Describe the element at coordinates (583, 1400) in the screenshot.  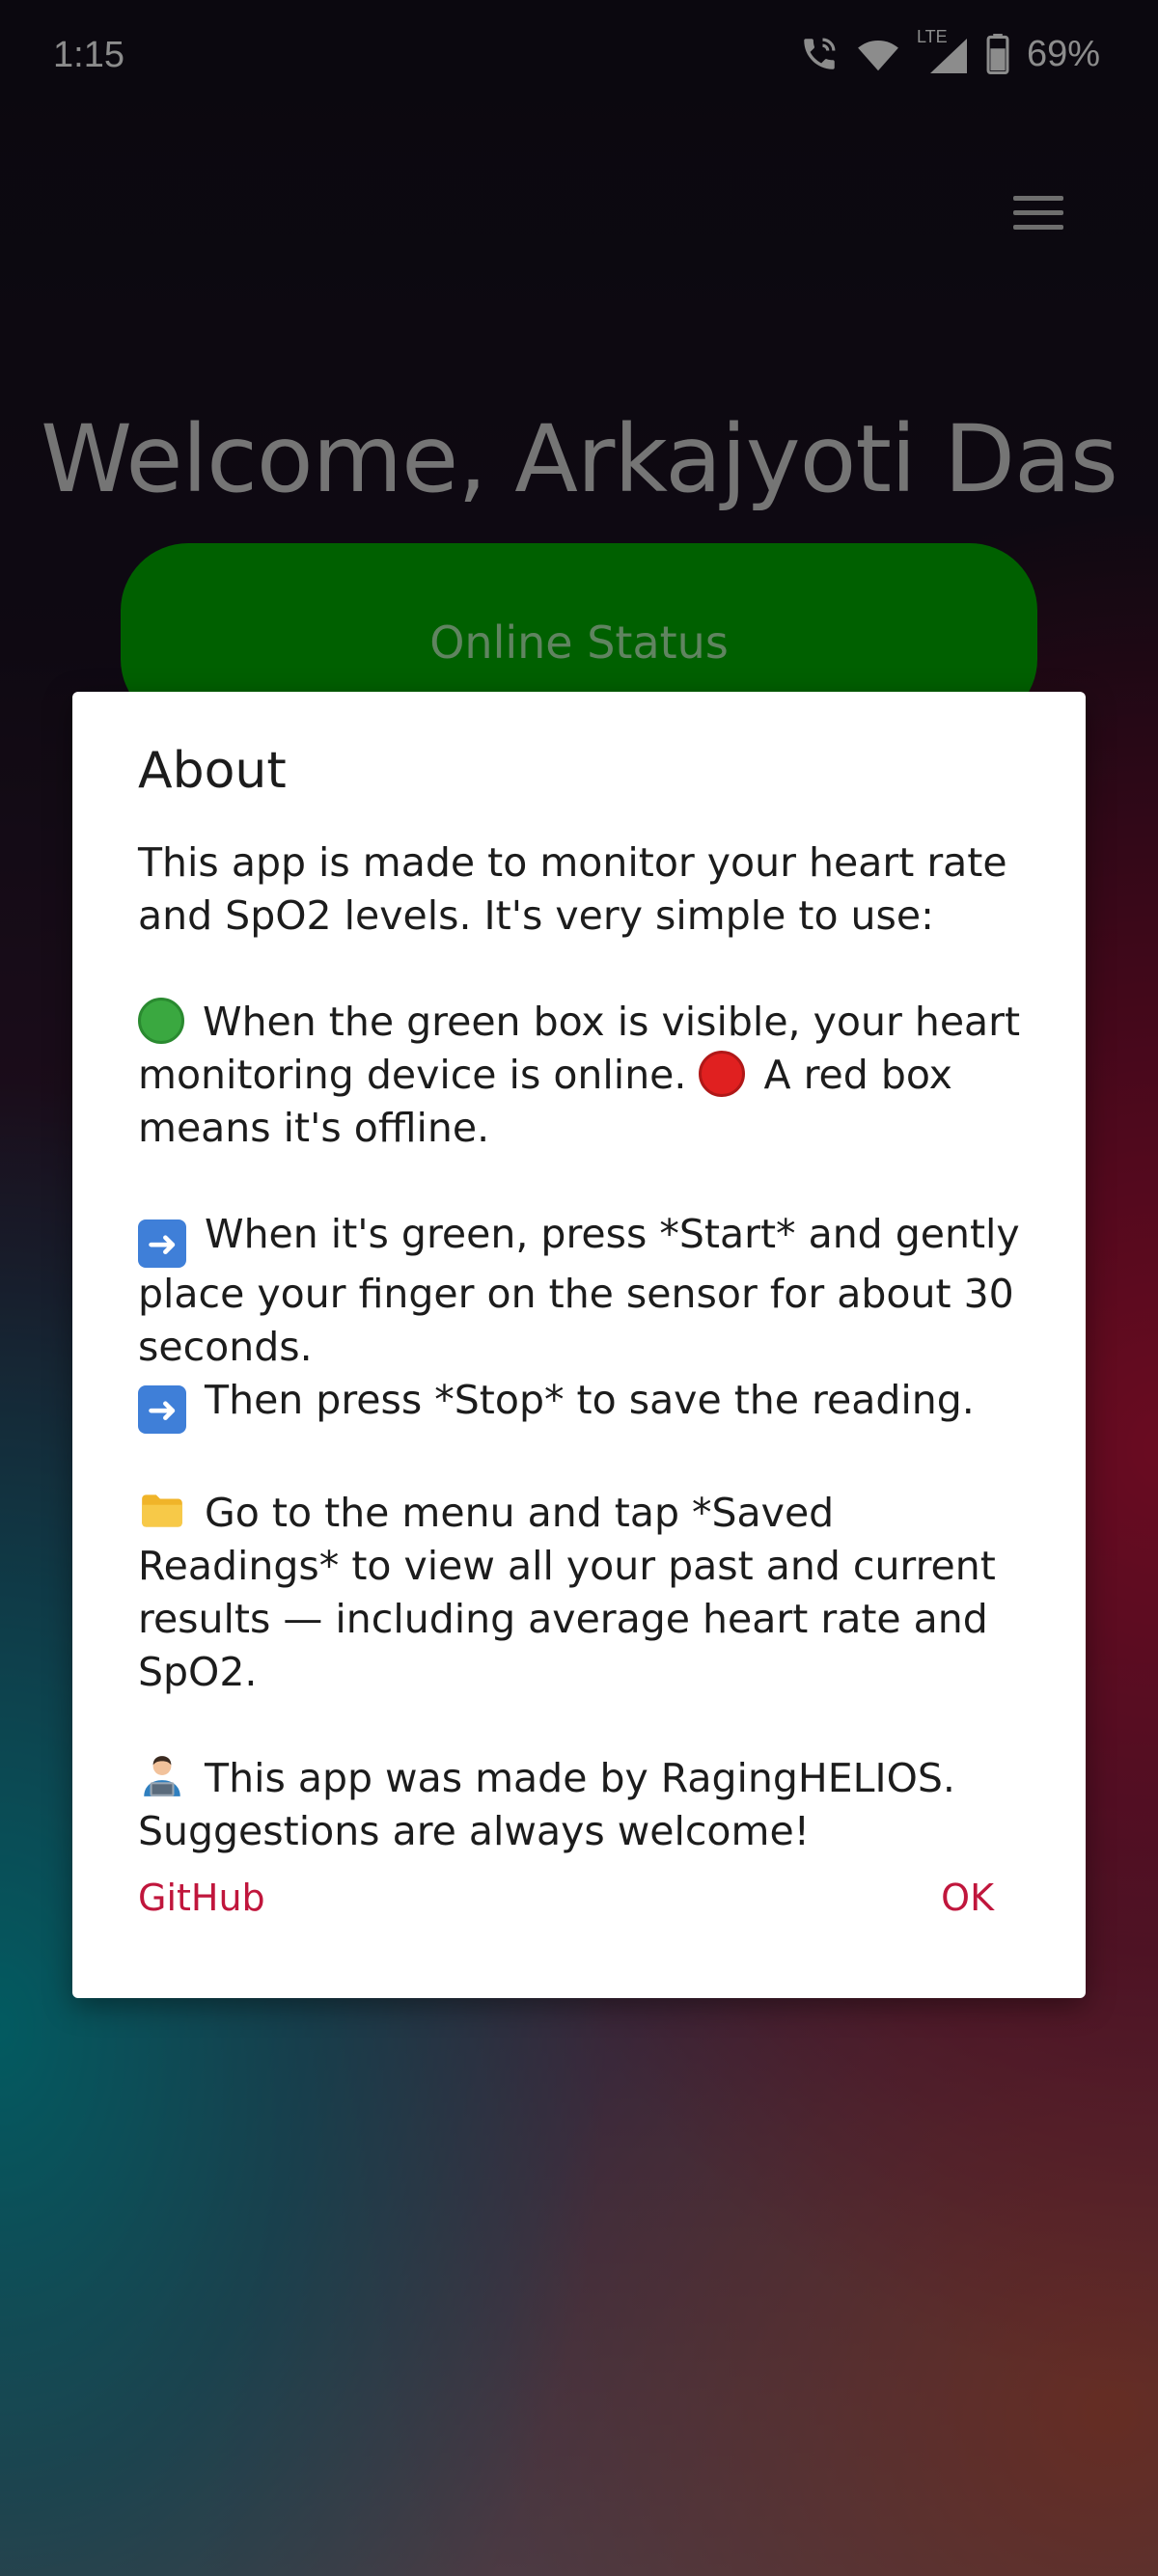
I see `stop-text: Then press *Stop* to save the reading.` at that location.